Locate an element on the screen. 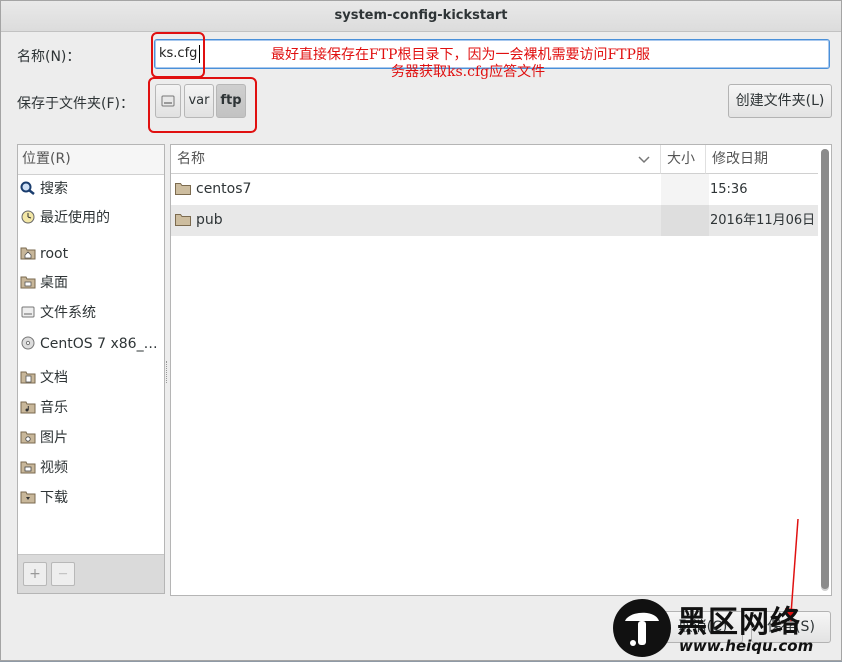 The image size is (842, 662). file-row: pub 2016年11月06日 is located at coordinates (494, 220).